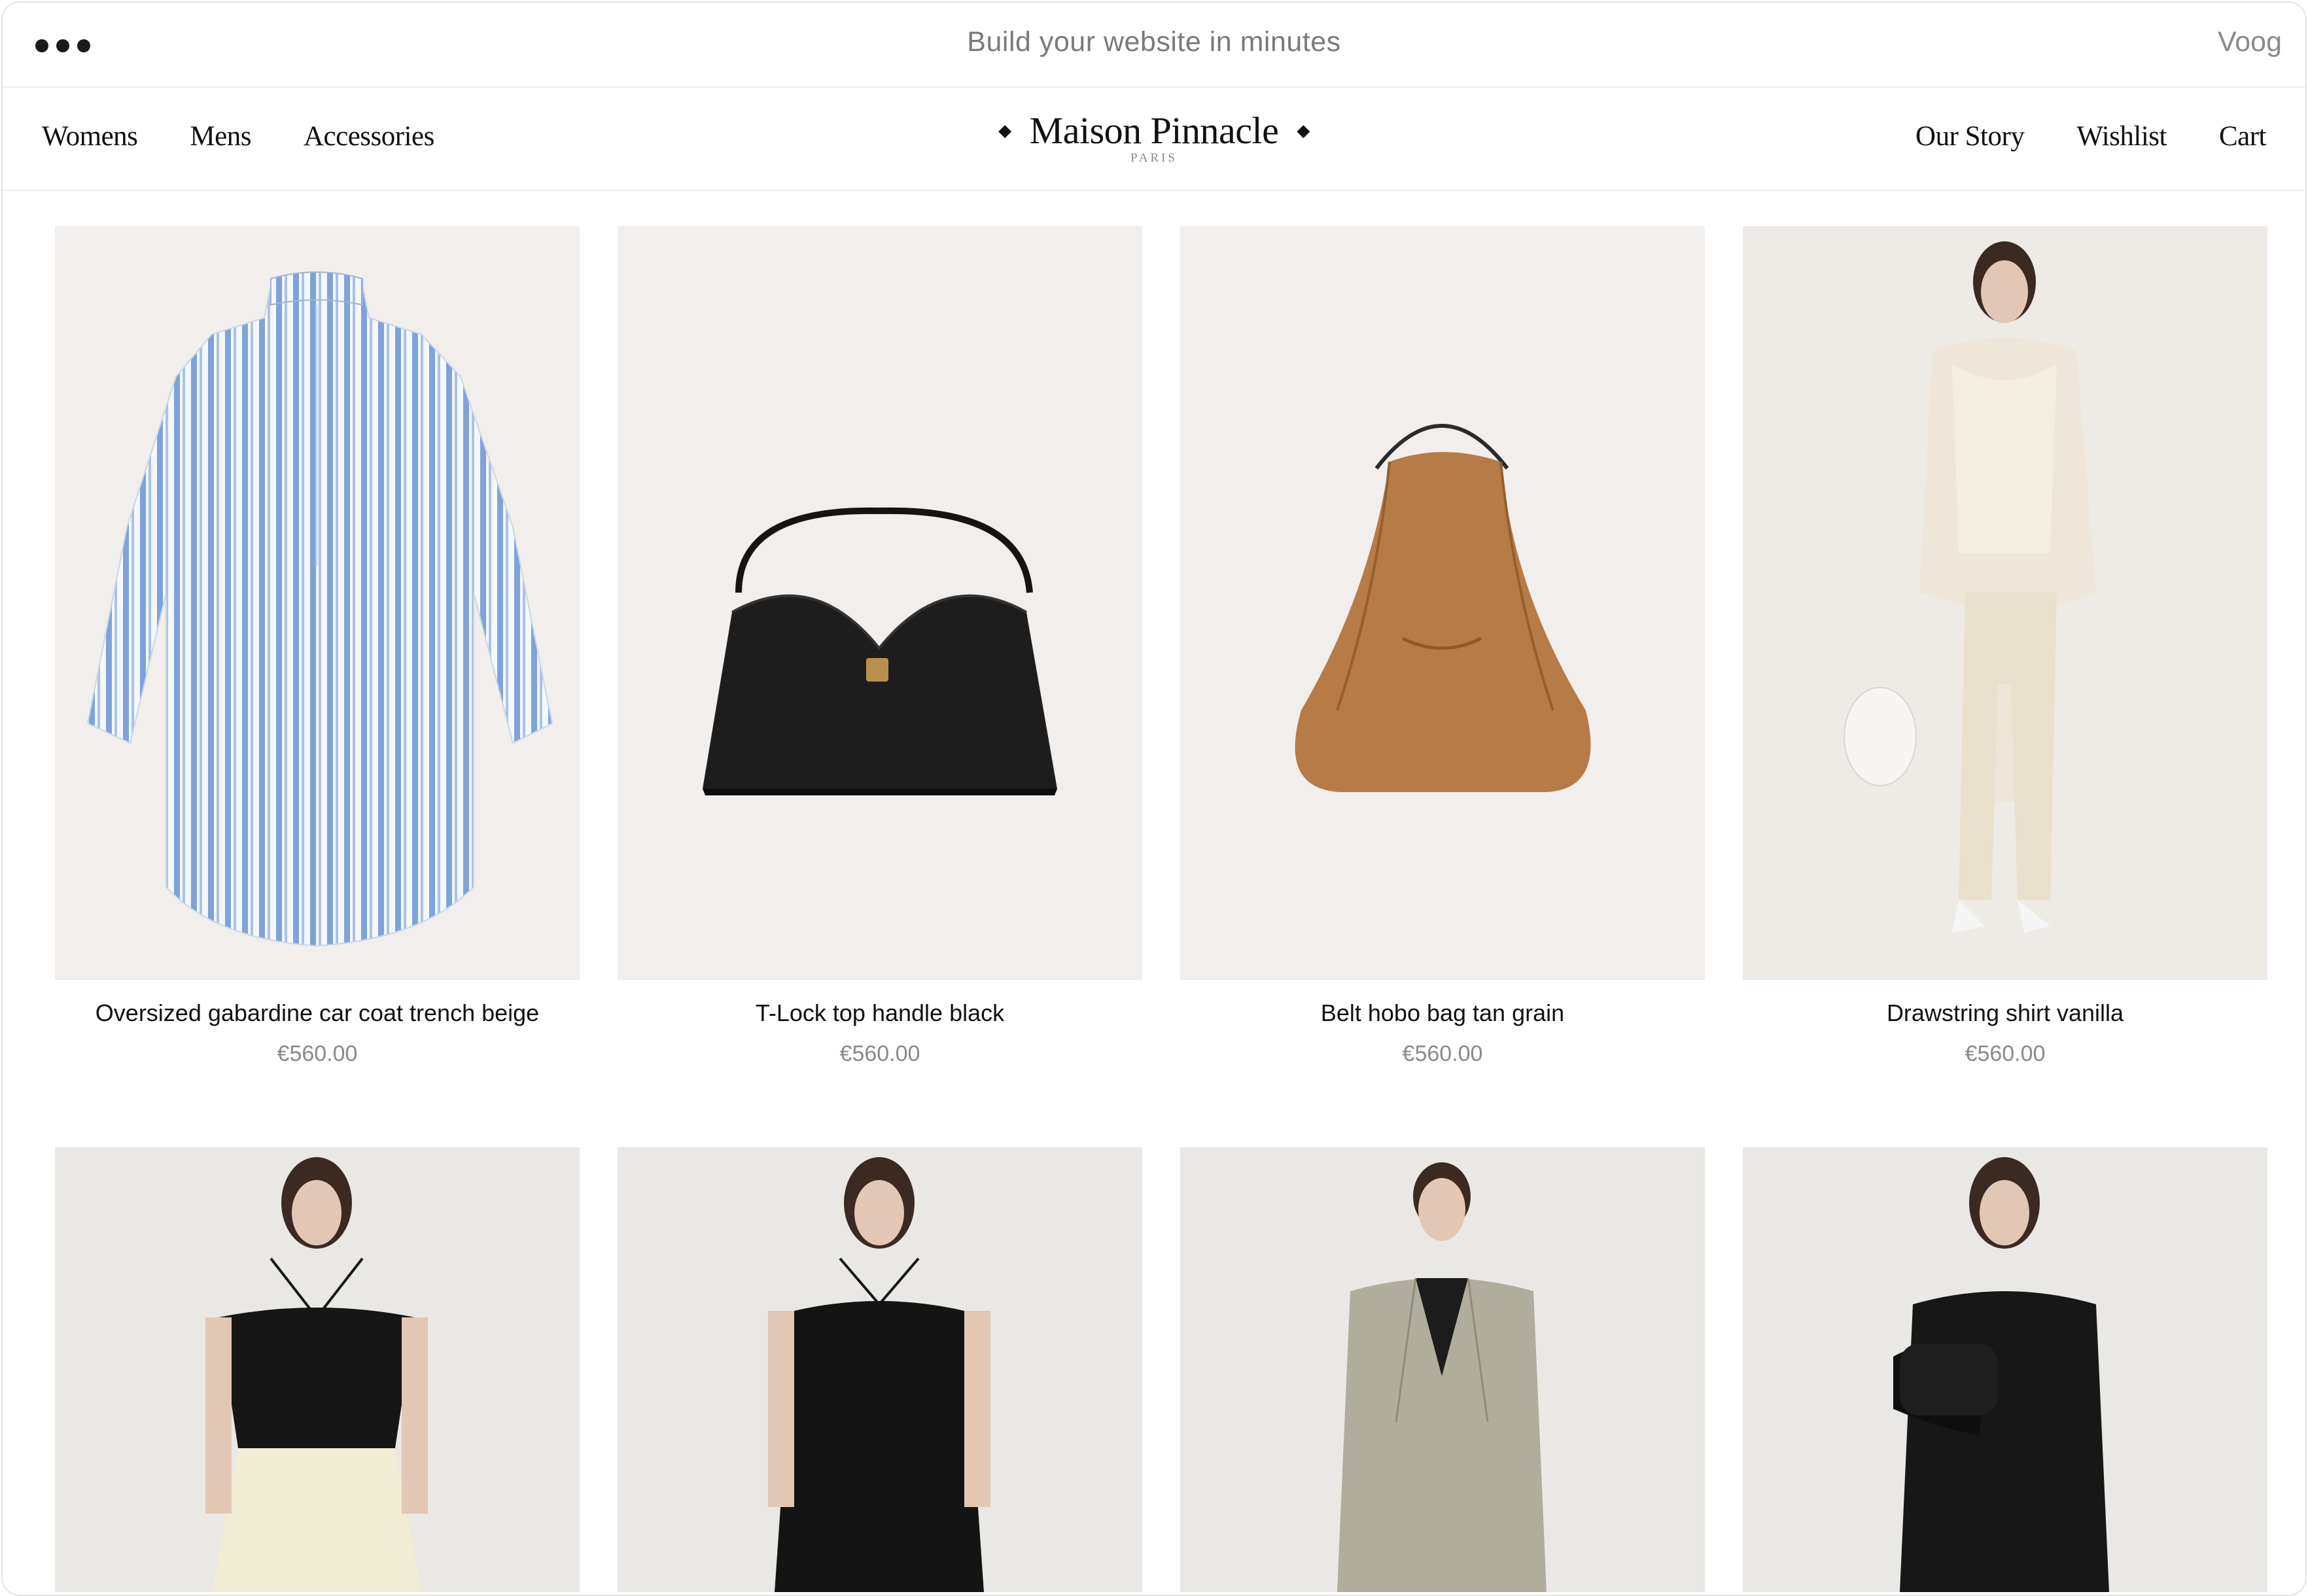 This screenshot has width=2308, height=1596. Describe the element at coordinates (1442, 603) in the screenshot. I see `product-image-tan-hobo-bag` at that location.